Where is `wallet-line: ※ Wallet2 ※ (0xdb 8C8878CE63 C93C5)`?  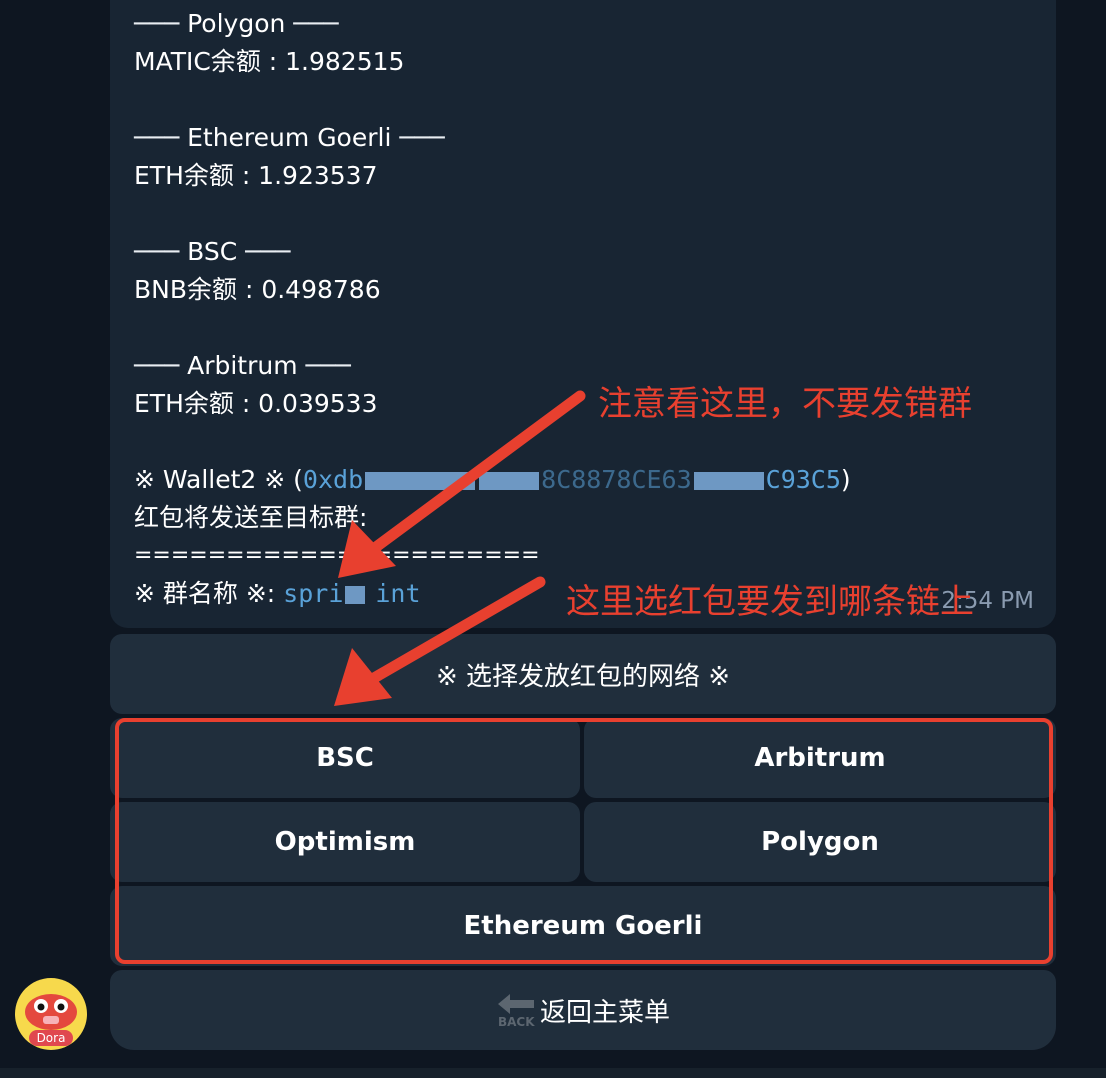
wallet-line: ※ Wallet2 ※ (0xdb 8C8878CE63 C93C5) is located at coordinates (492, 480).